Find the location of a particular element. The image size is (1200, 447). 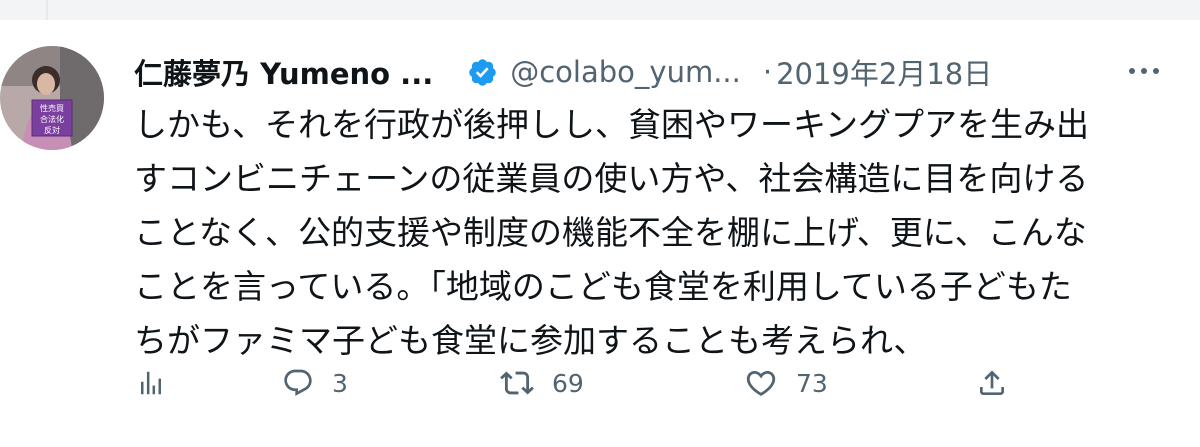

share-icon is located at coordinates (992, 382).